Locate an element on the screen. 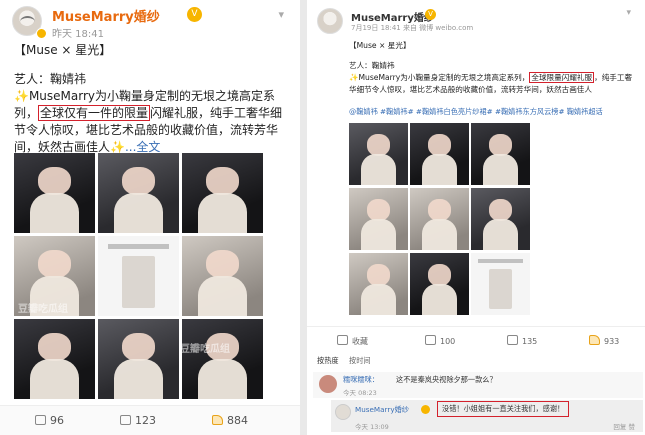 This screenshot has width=645, height=435. like-button: 884 is located at coordinates (230, 420).